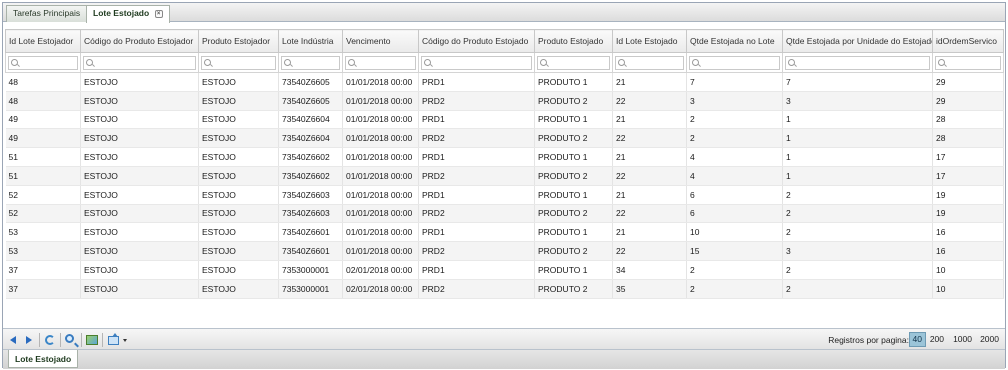  What do you see at coordinates (857, 41) in the screenshot?
I see `column-header: Qtde Estojada por Unidade do Estojador` at bounding box center [857, 41].